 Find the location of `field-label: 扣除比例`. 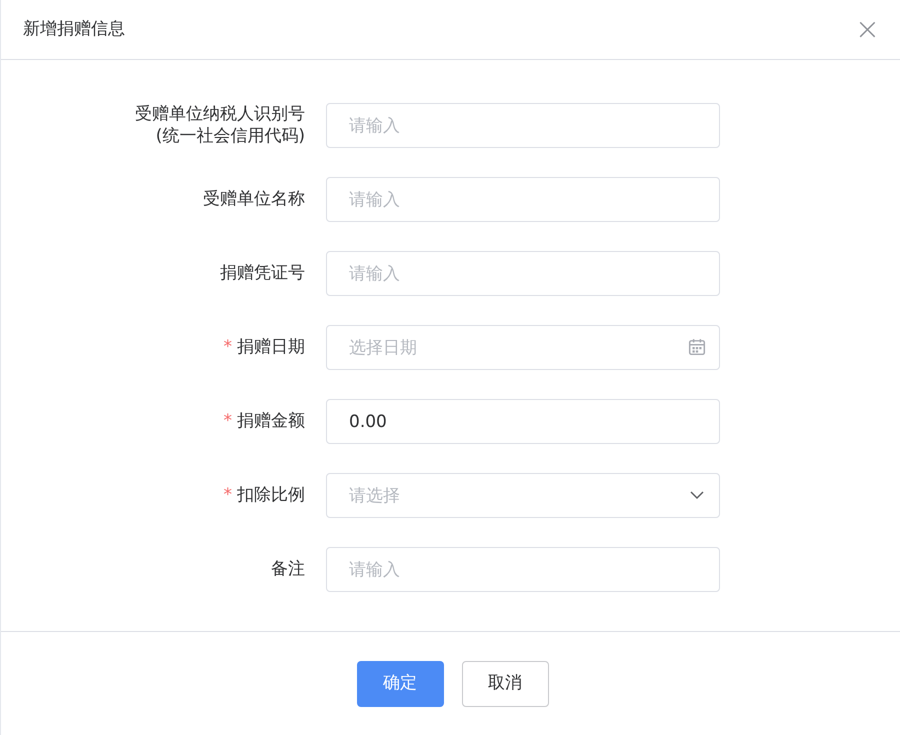

field-label: 扣除比例 is located at coordinates (271, 495).